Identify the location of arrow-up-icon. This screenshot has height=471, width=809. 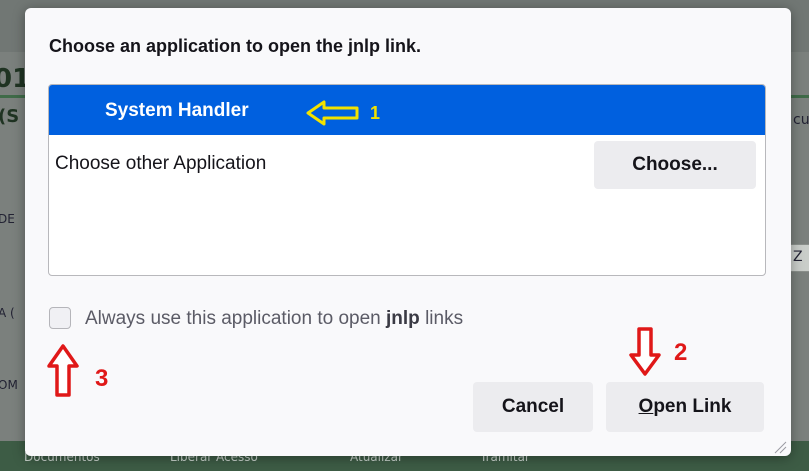
(63, 370).